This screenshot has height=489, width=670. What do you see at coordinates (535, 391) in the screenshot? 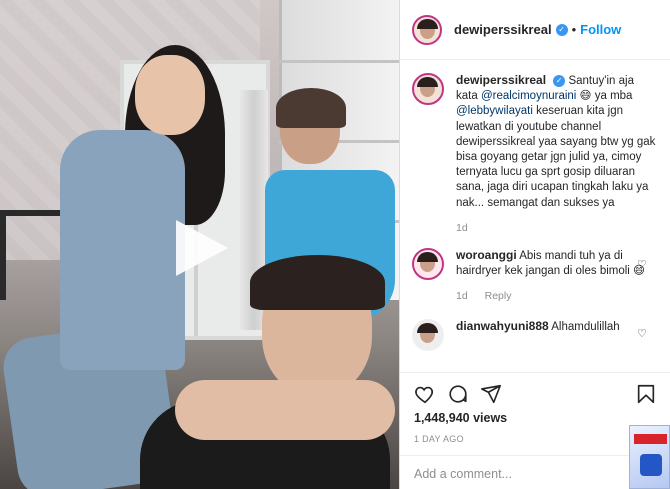
I see `action-bar` at bounding box center [535, 391].